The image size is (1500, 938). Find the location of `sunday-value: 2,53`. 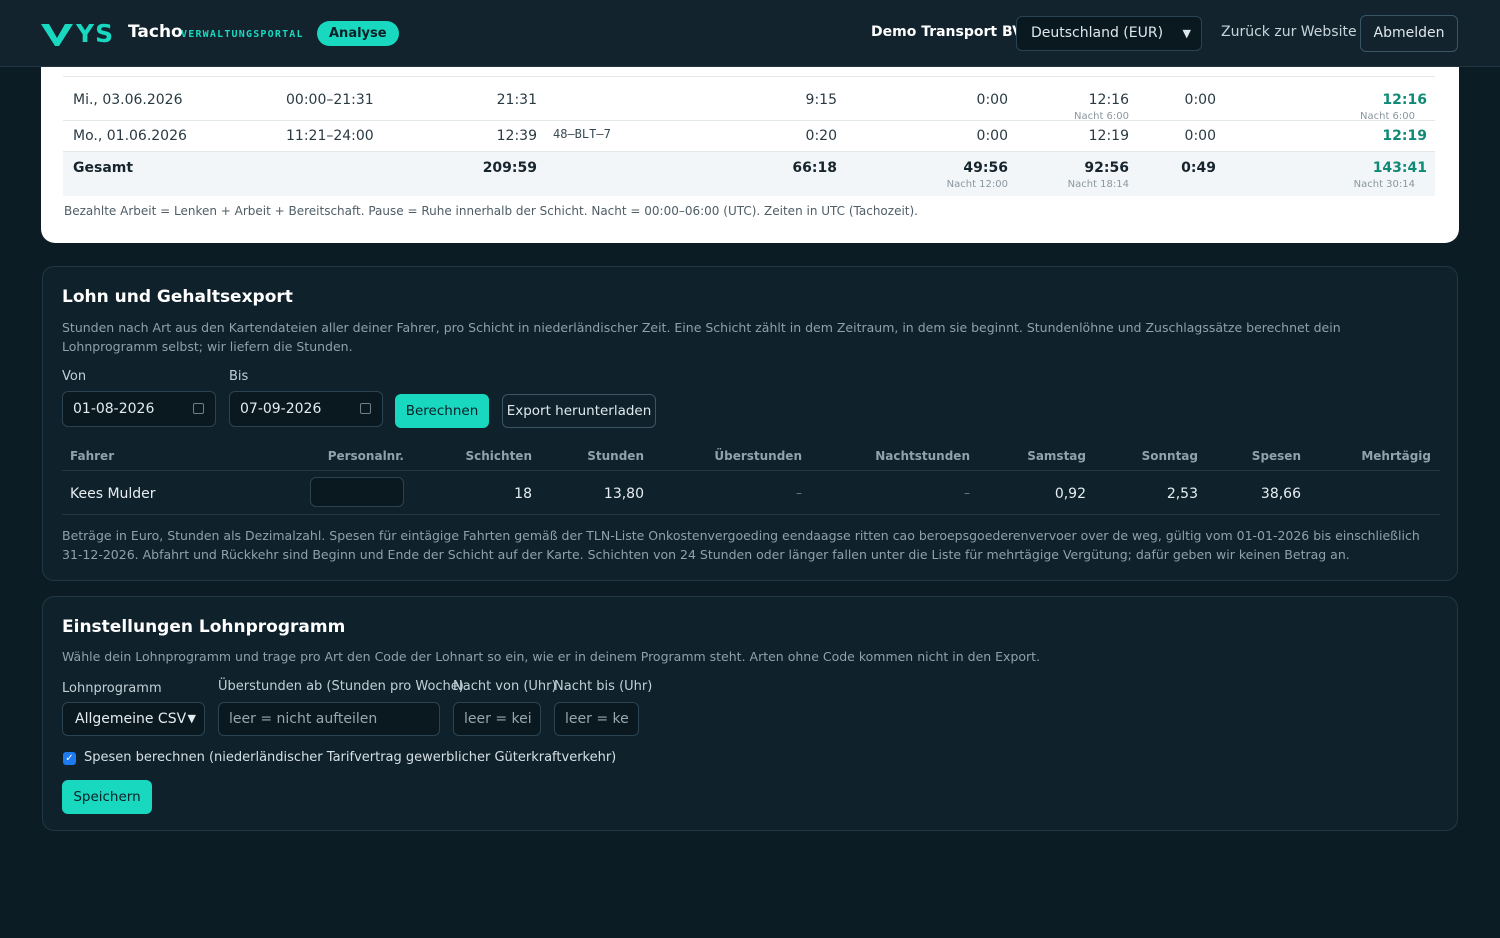

sunday-value: 2,53 is located at coordinates (1182, 494).